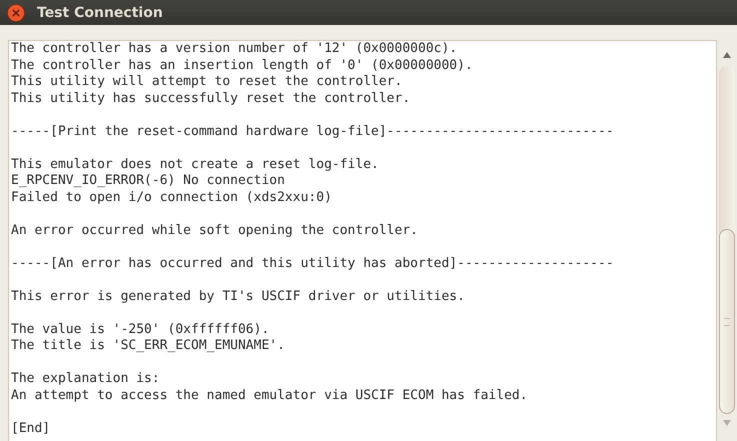  I want to click on log-line: -----[Print the reset-command hardware log-file]-----------------------------, so click(313, 132).